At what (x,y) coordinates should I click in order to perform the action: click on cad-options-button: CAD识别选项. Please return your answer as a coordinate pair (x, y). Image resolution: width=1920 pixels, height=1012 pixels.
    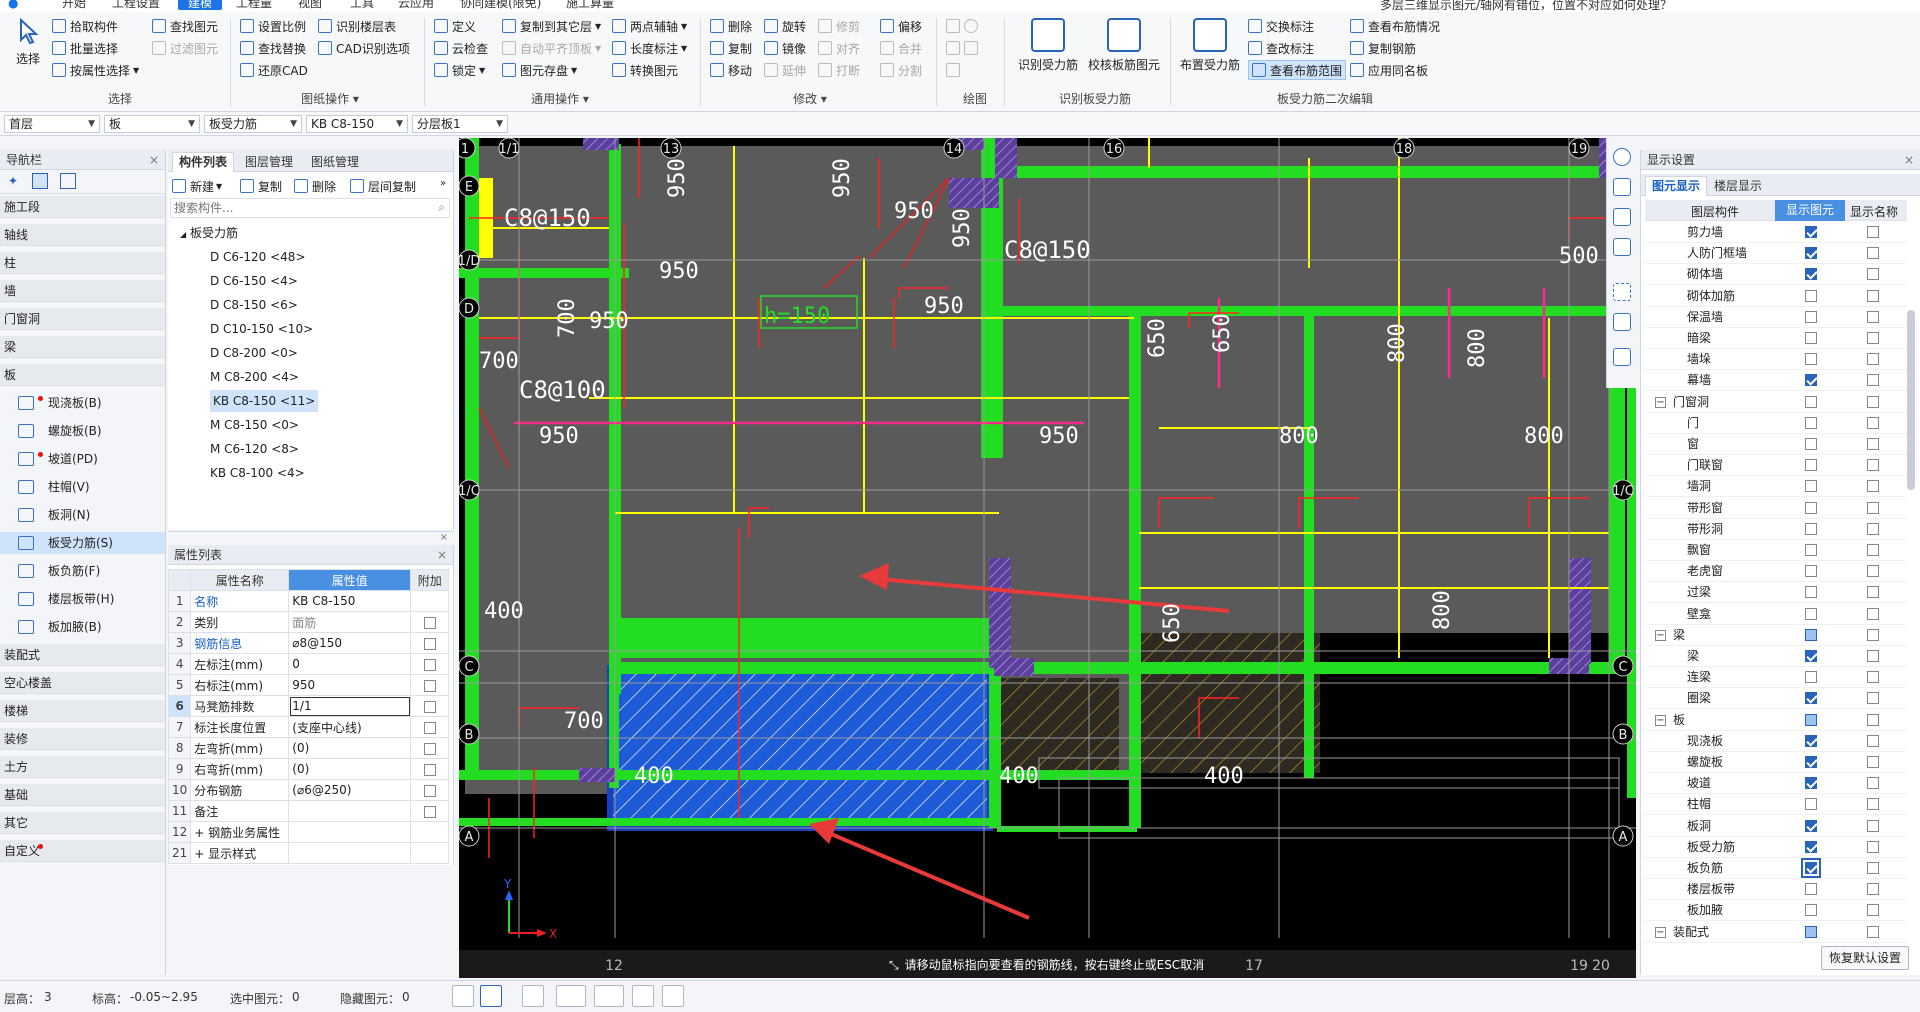
    Looking at the image, I should click on (364, 48).